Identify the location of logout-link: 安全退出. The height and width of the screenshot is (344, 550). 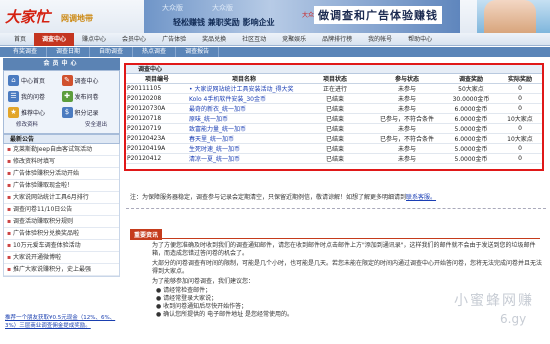
(96, 124).